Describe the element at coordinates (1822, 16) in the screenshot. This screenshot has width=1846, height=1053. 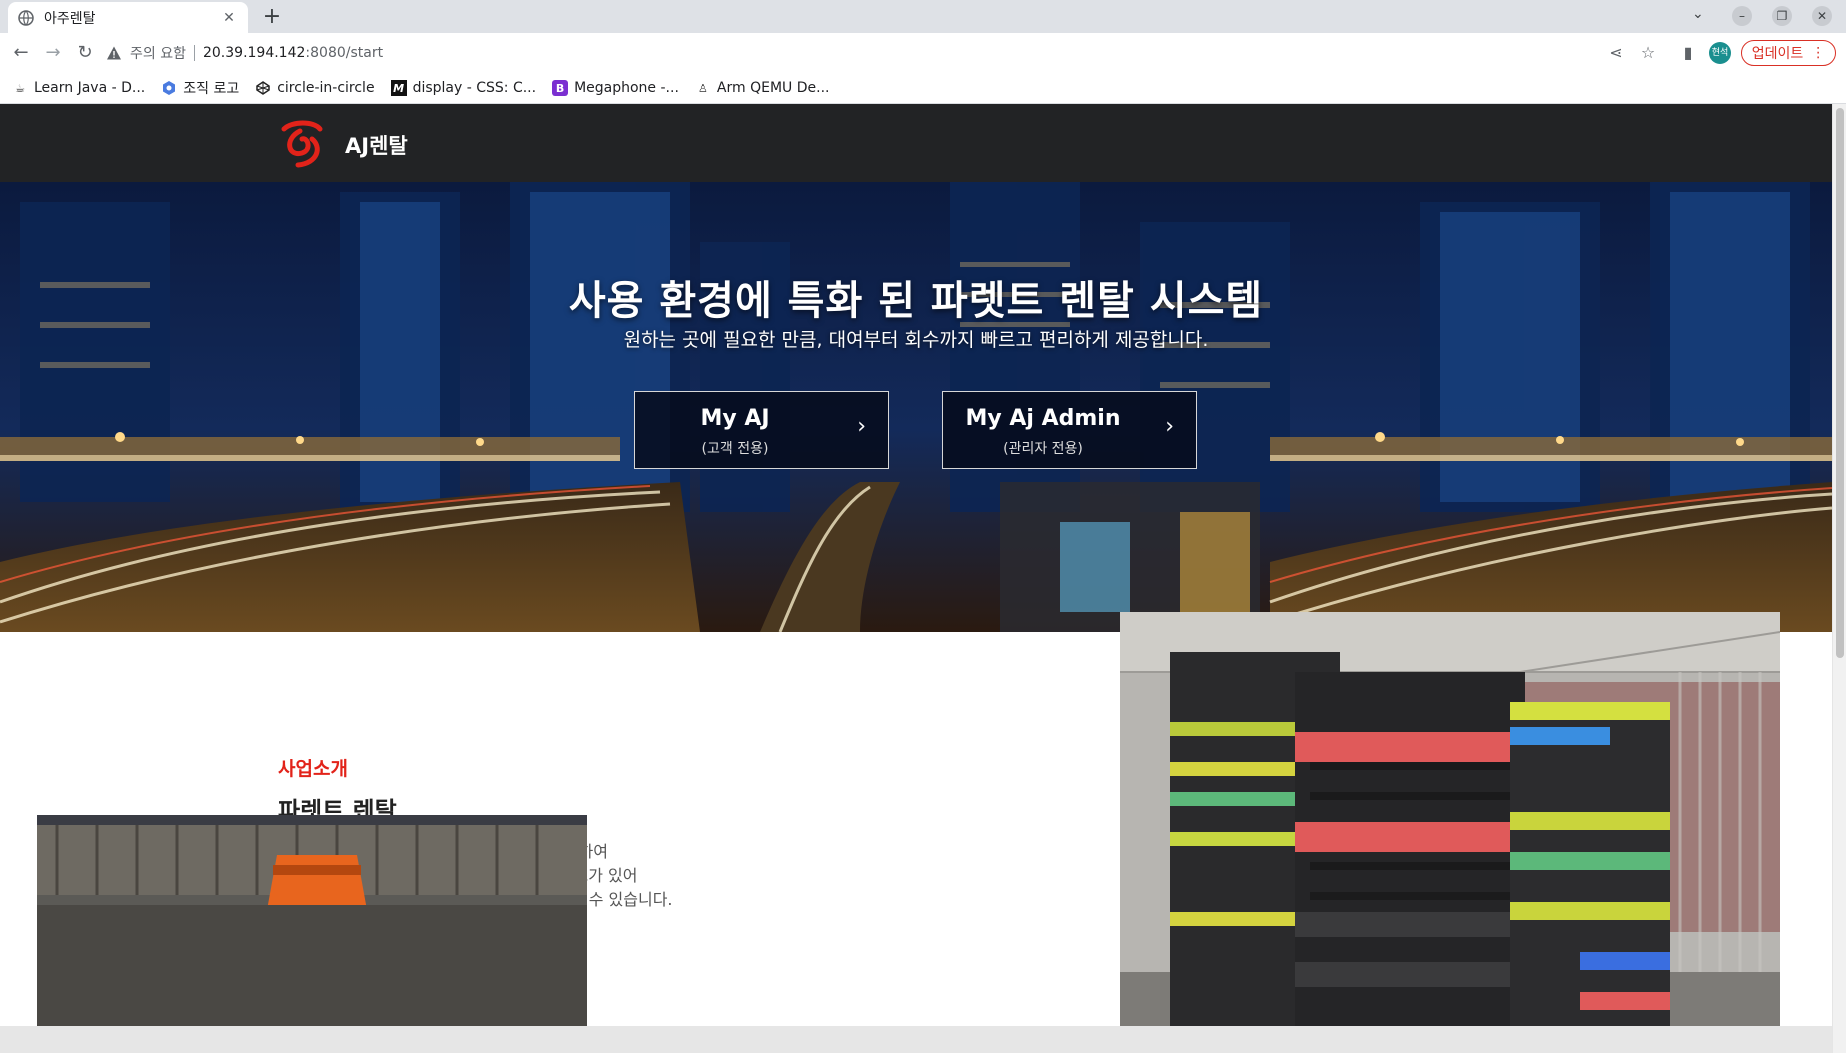
I see `window-close-icon: ✕` at that location.